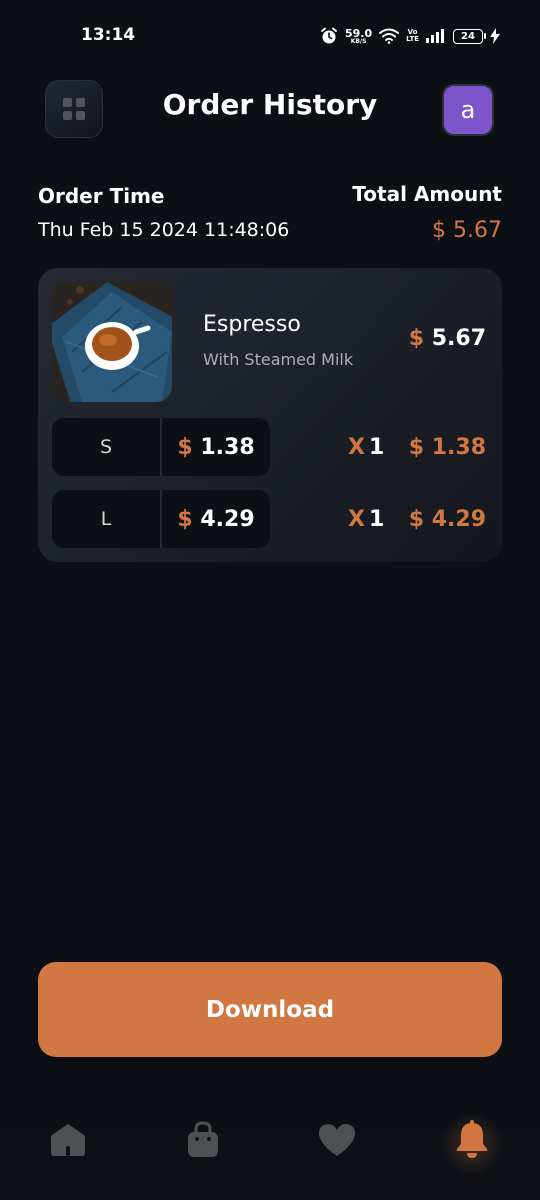  I want to click on nav-notifications, so click(472, 1140).